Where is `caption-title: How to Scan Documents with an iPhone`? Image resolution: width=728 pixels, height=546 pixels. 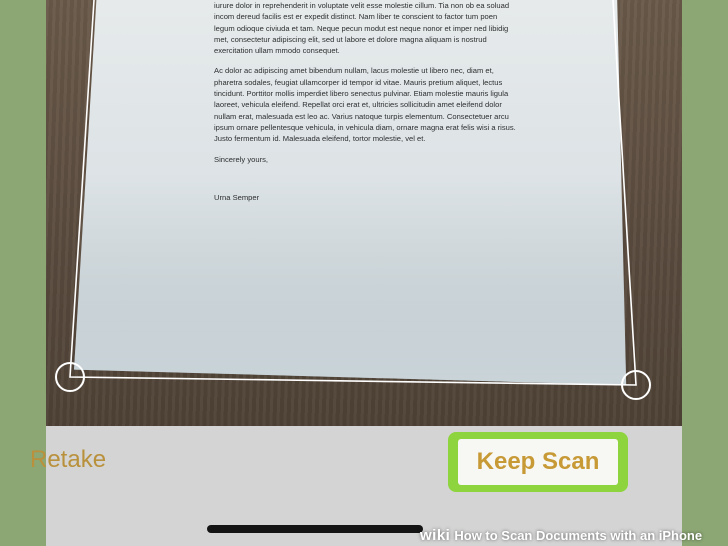
caption-title: How to Scan Documents with an iPhone is located at coordinates (578, 535).